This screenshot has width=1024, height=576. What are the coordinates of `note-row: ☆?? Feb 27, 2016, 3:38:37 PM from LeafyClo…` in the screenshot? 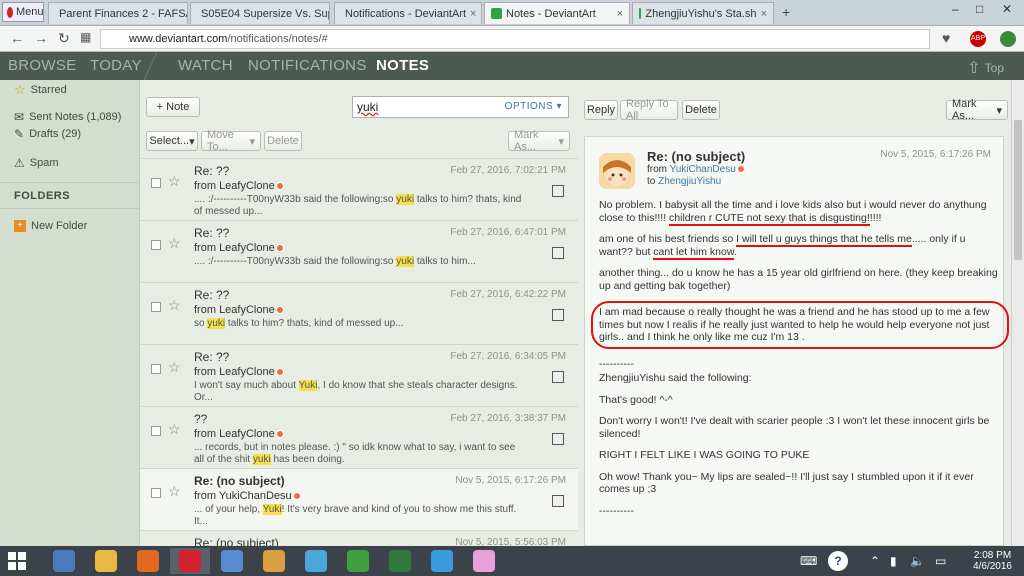 It's located at (359, 437).